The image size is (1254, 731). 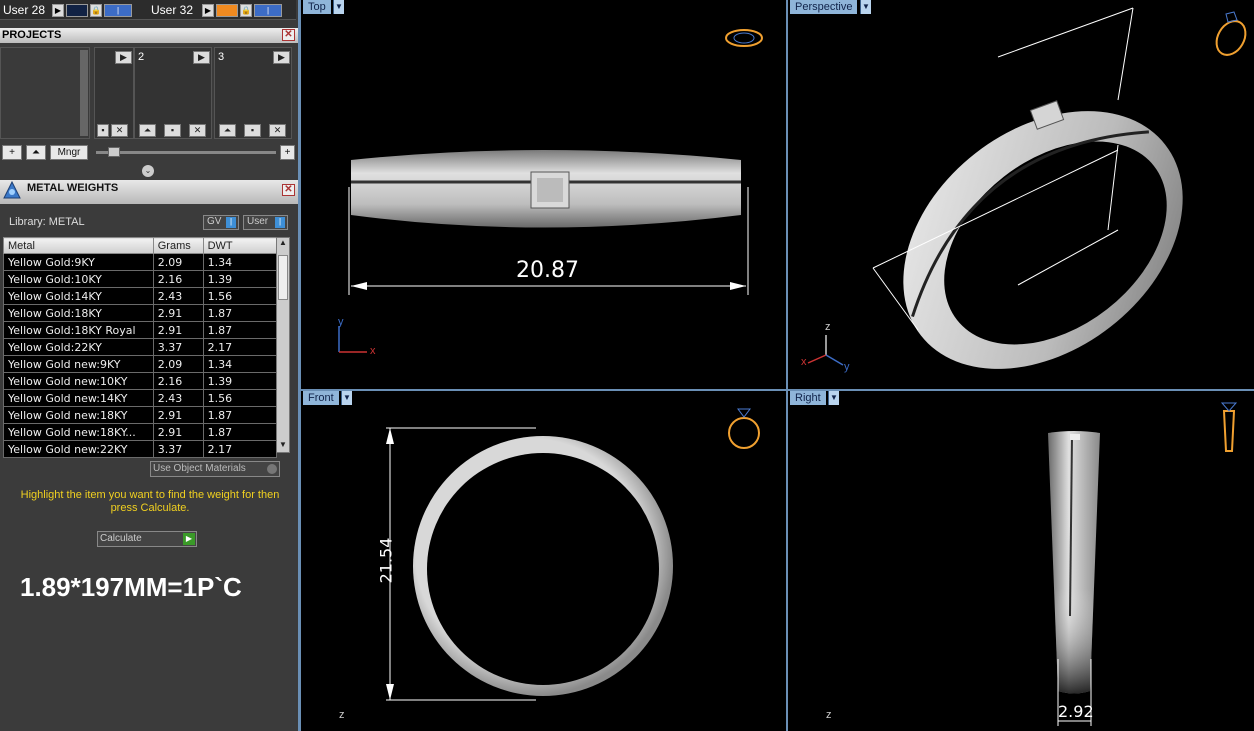 What do you see at coordinates (78, 296) in the screenshot?
I see `metal-cell: Yellow Gold:14KY` at bounding box center [78, 296].